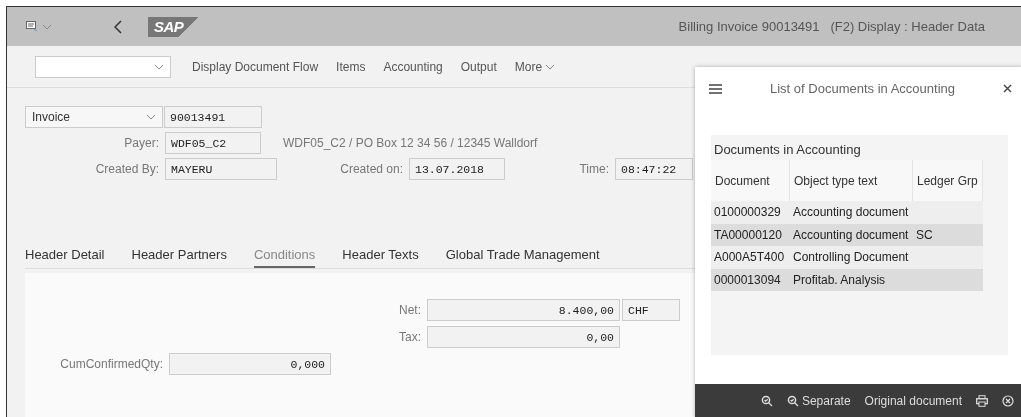  What do you see at coordinates (851, 180) in the screenshot?
I see `column-header: Object type text` at bounding box center [851, 180].